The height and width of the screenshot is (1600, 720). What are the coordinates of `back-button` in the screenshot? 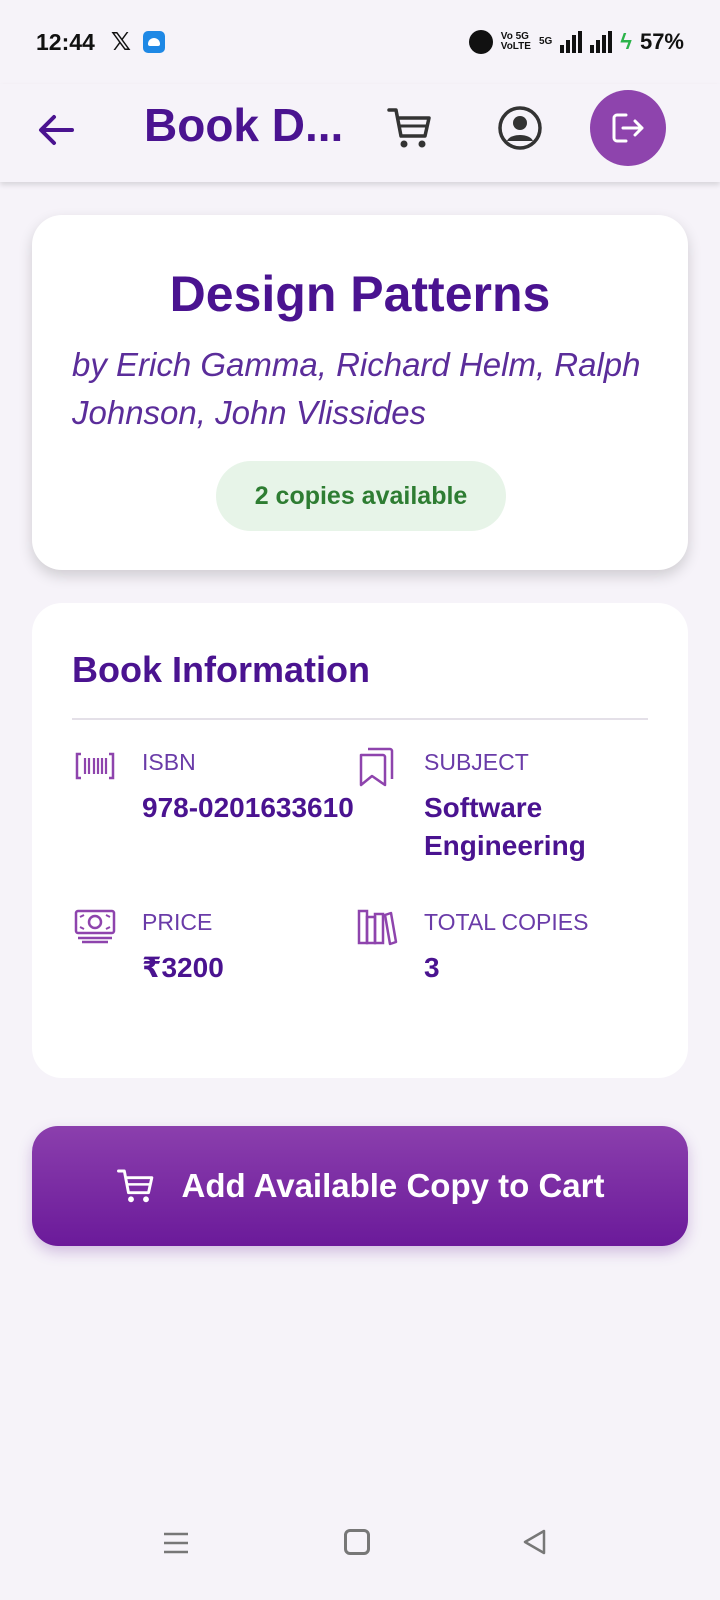 It's located at (56, 130).